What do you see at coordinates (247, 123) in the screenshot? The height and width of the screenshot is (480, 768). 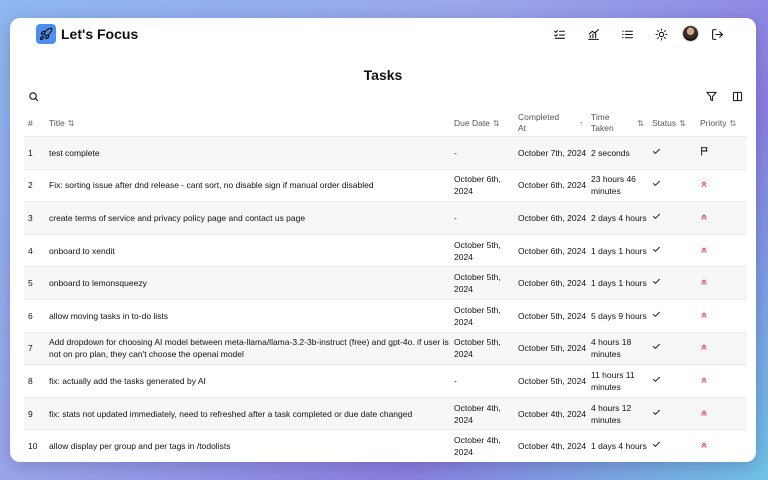 I see `column-header-title: Title ⇅` at bounding box center [247, 123].